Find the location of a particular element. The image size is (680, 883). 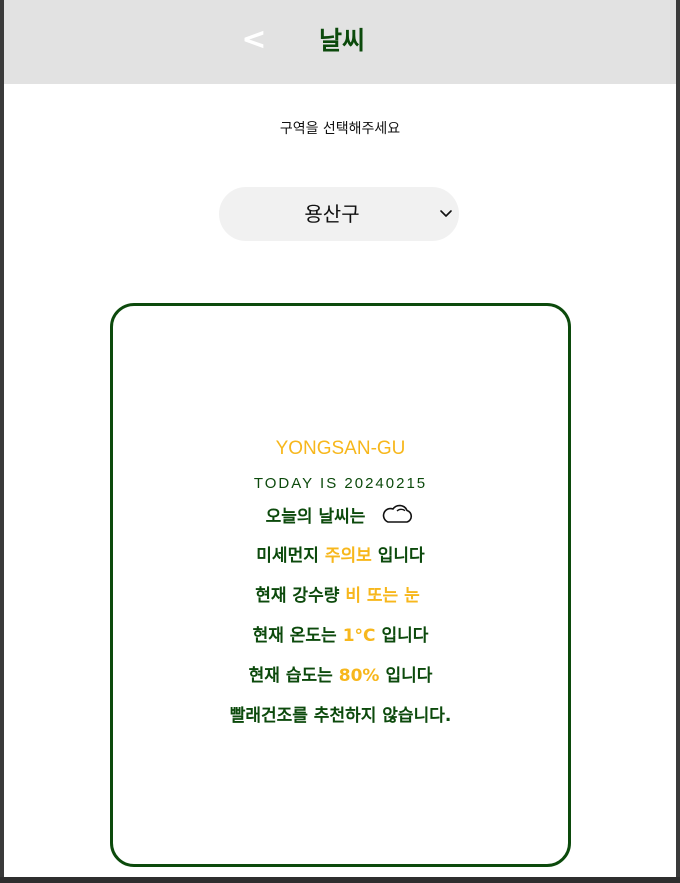

precipitation-line: 현재 강수량 비 또는 눈 is located at coordinates (340, 596).